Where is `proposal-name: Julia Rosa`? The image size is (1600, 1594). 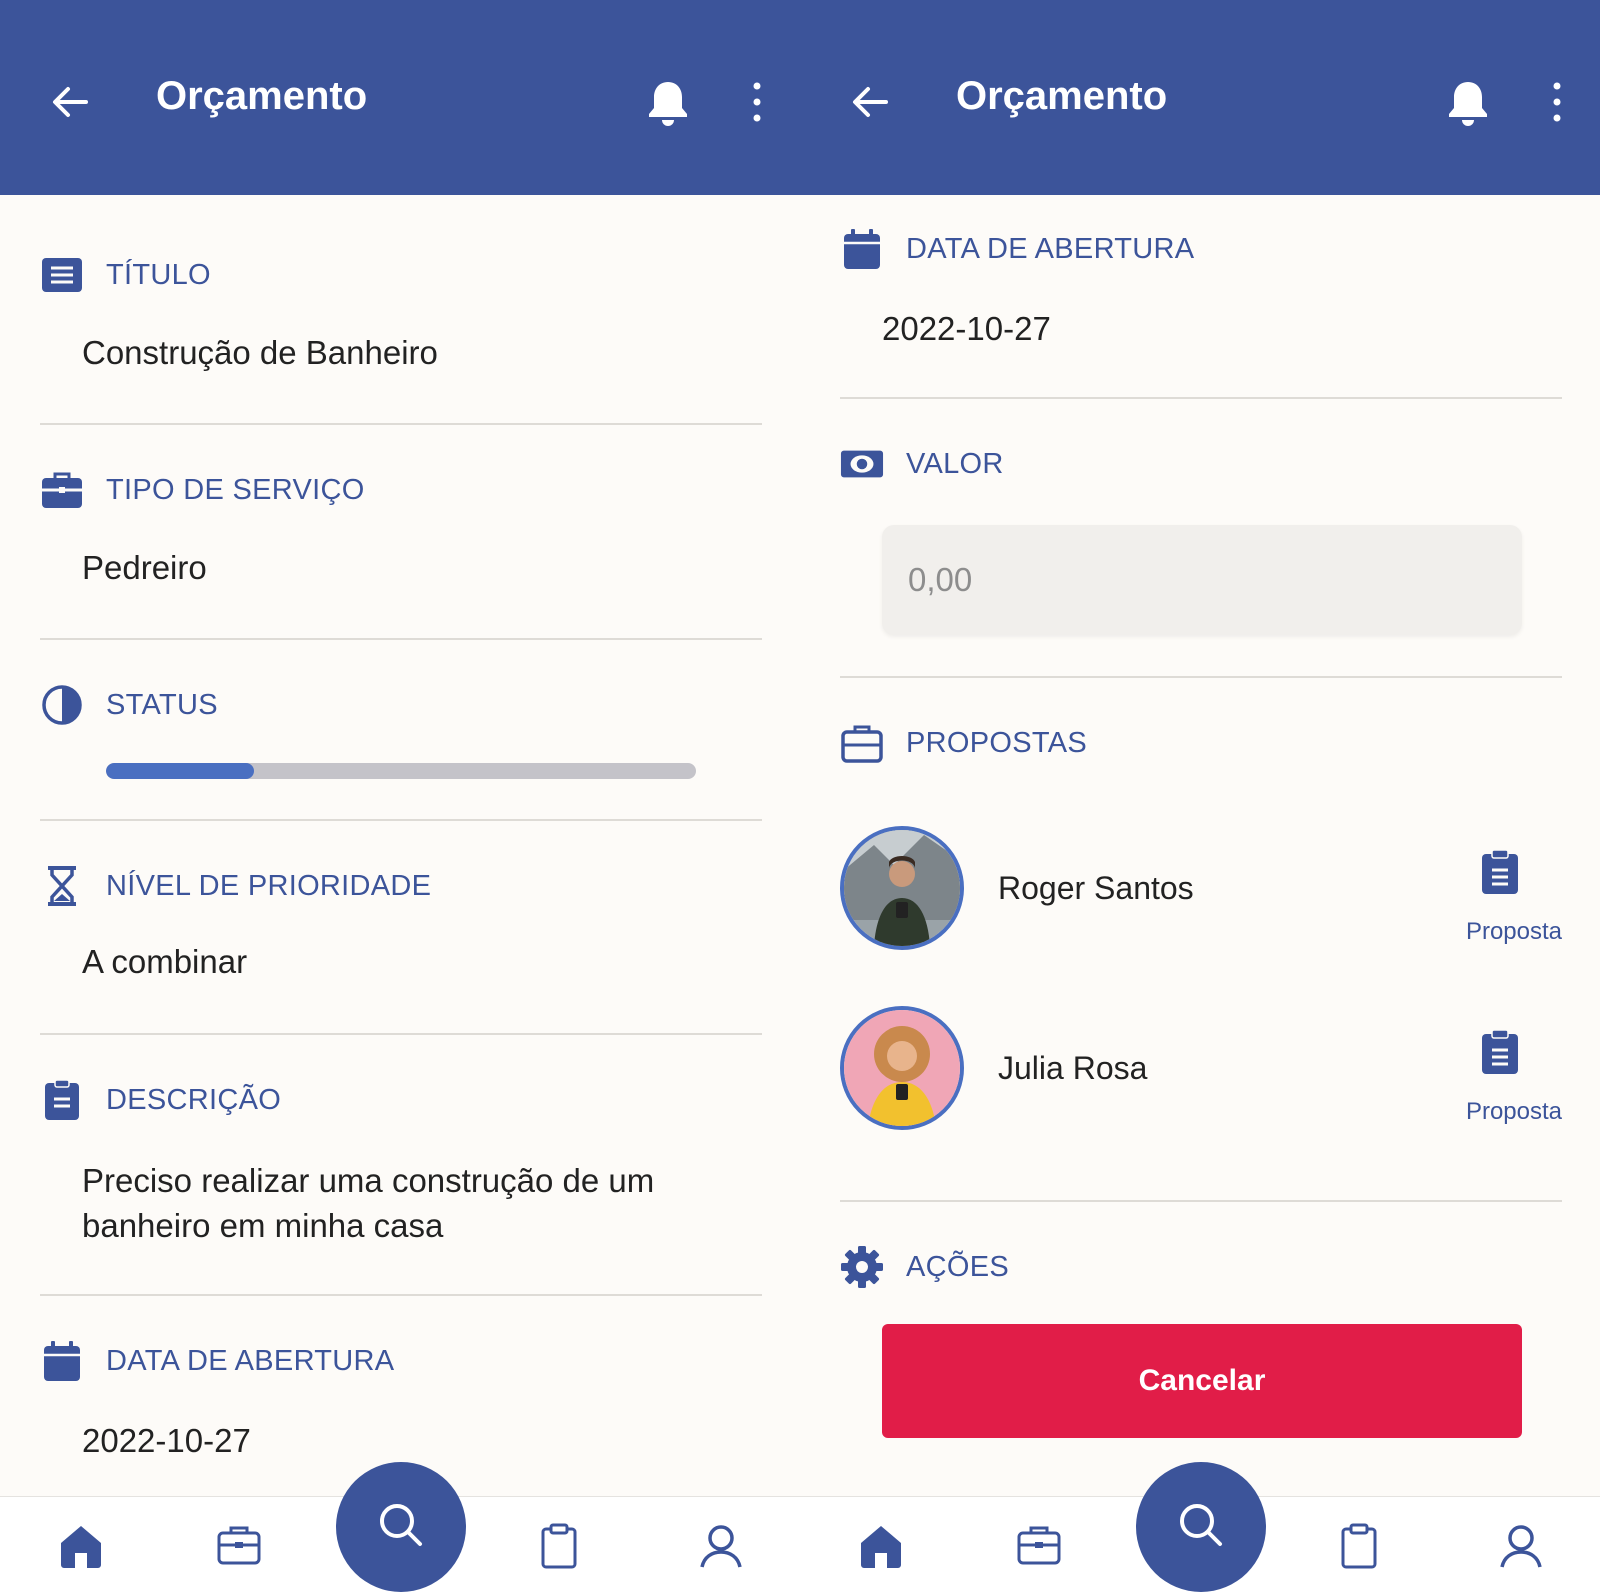 proposal-name: Julia Rosa is located at coordinates (1073, 1068).